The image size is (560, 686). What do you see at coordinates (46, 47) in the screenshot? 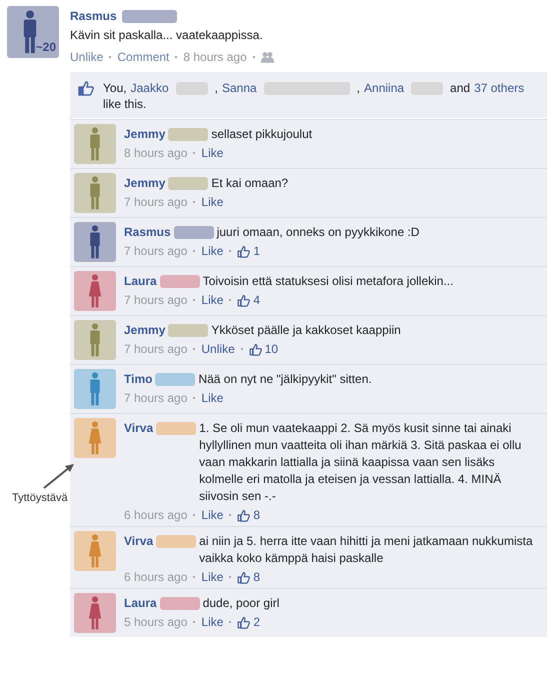
I see `friend-count: ~20` at bounding box center [46, 47].